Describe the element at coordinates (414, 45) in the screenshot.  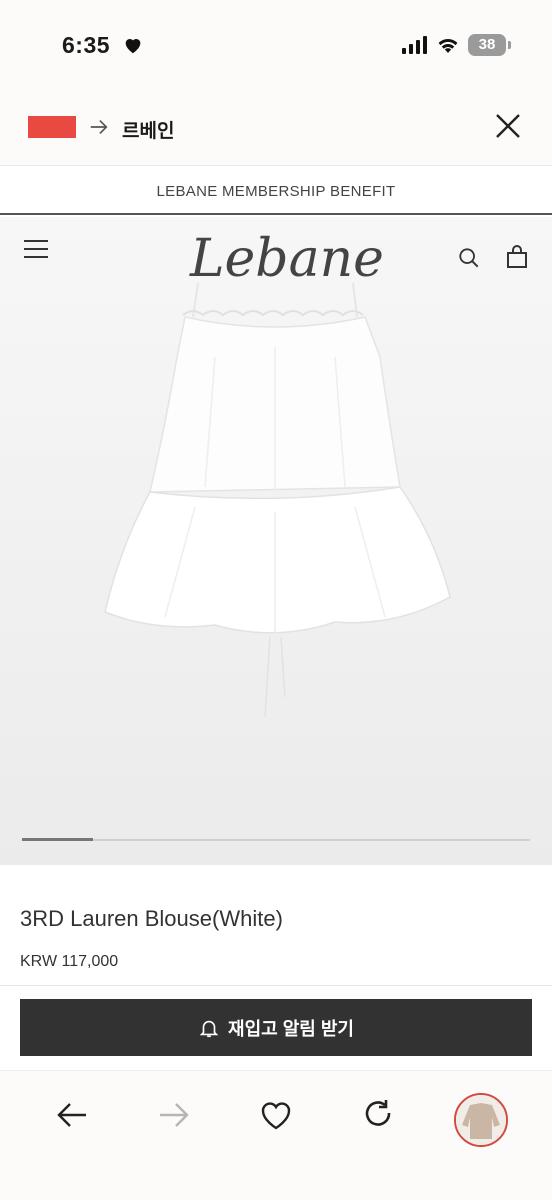
I see `signal-icon` at that location.